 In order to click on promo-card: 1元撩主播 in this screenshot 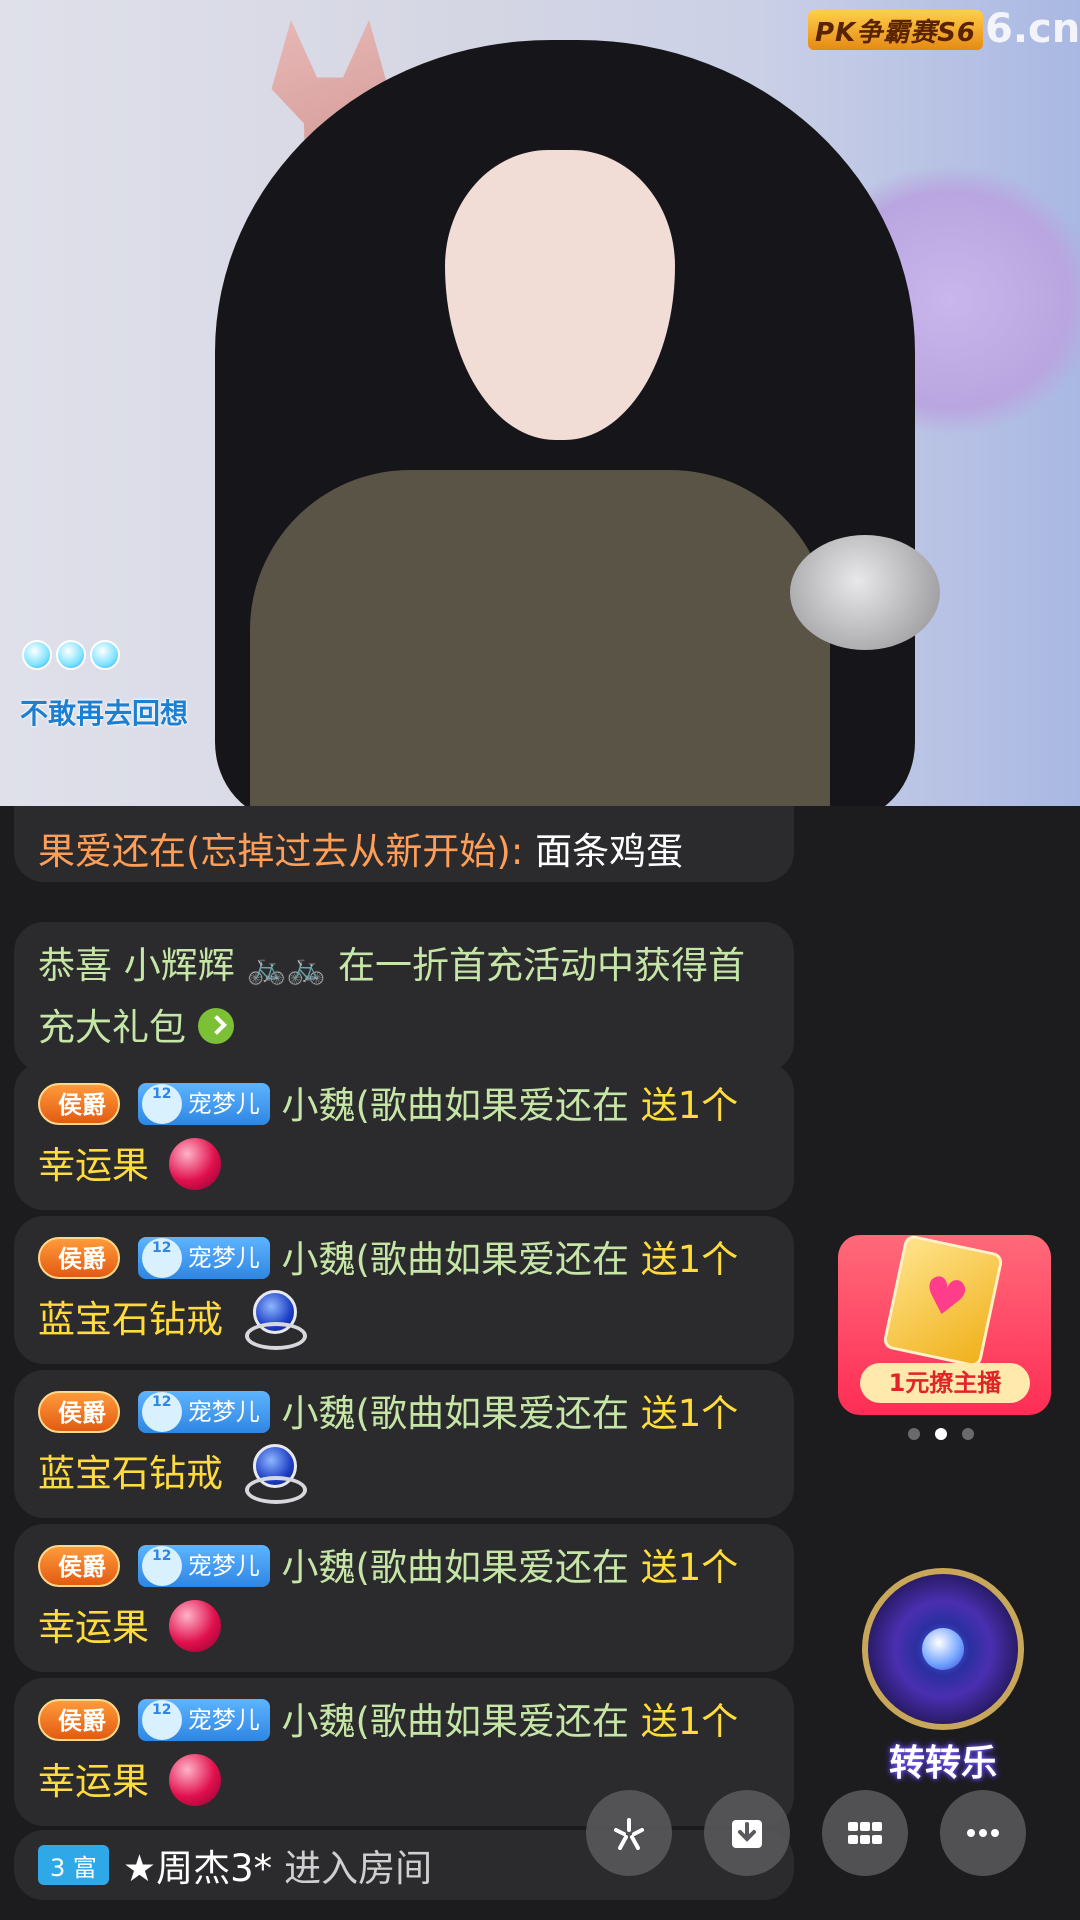, I will do `click(944, 1325)`.